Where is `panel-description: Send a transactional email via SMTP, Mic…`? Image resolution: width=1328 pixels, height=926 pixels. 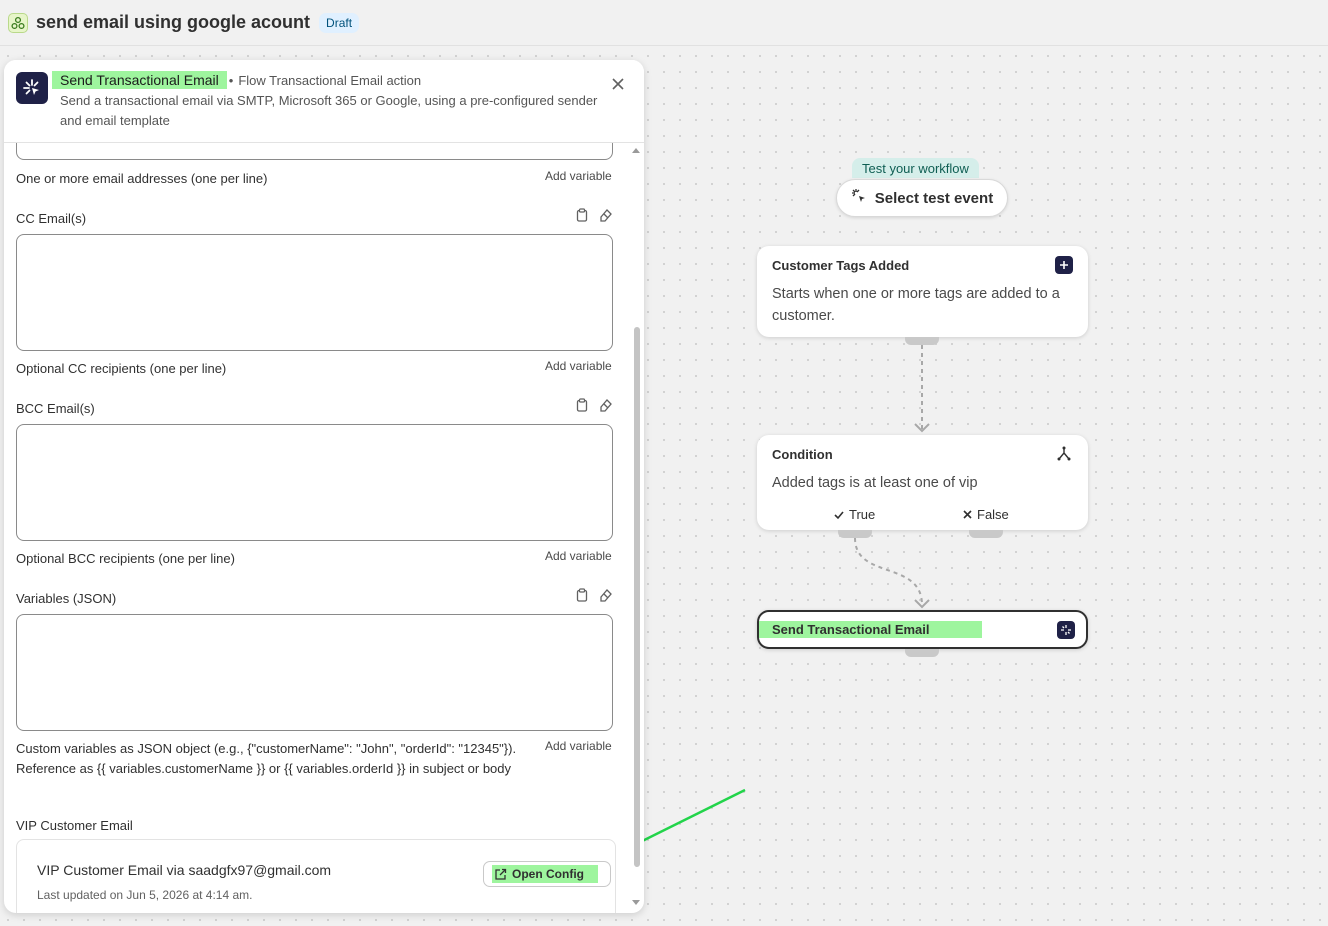 panel-description: Send a transactional email via SMTP, Mic… is located at coordinates (329, 110).